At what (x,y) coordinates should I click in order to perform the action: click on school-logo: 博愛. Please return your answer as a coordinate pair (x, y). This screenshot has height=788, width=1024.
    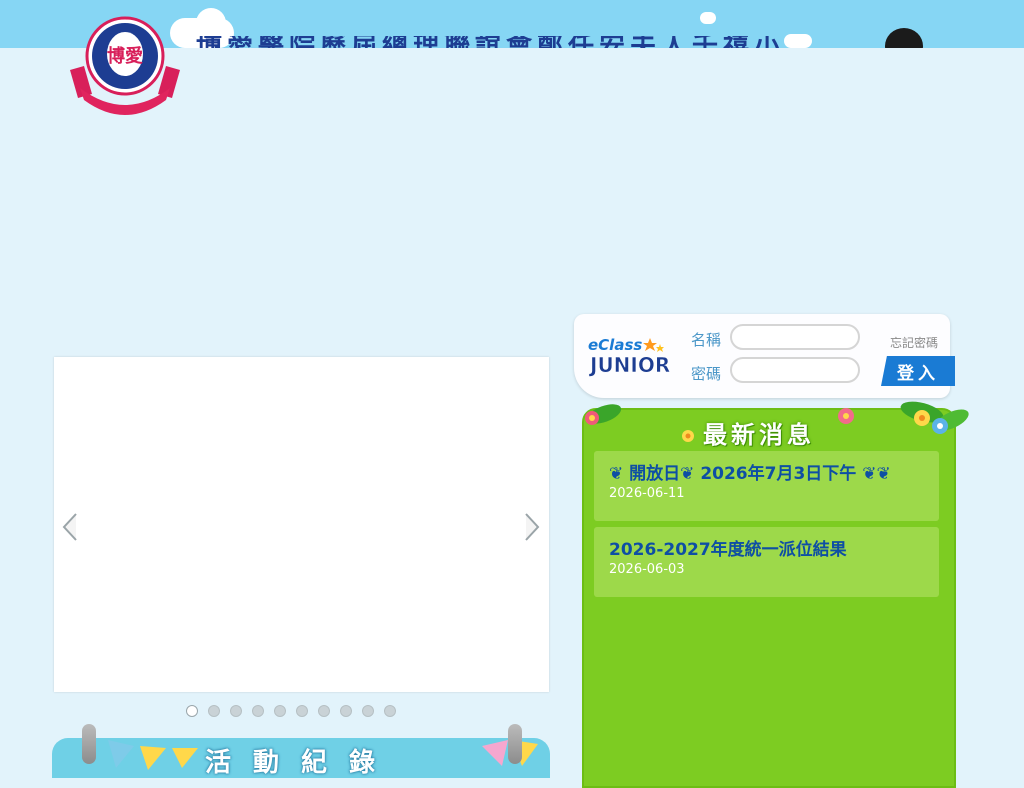
    Looking at the image, I should click on (125, 65).